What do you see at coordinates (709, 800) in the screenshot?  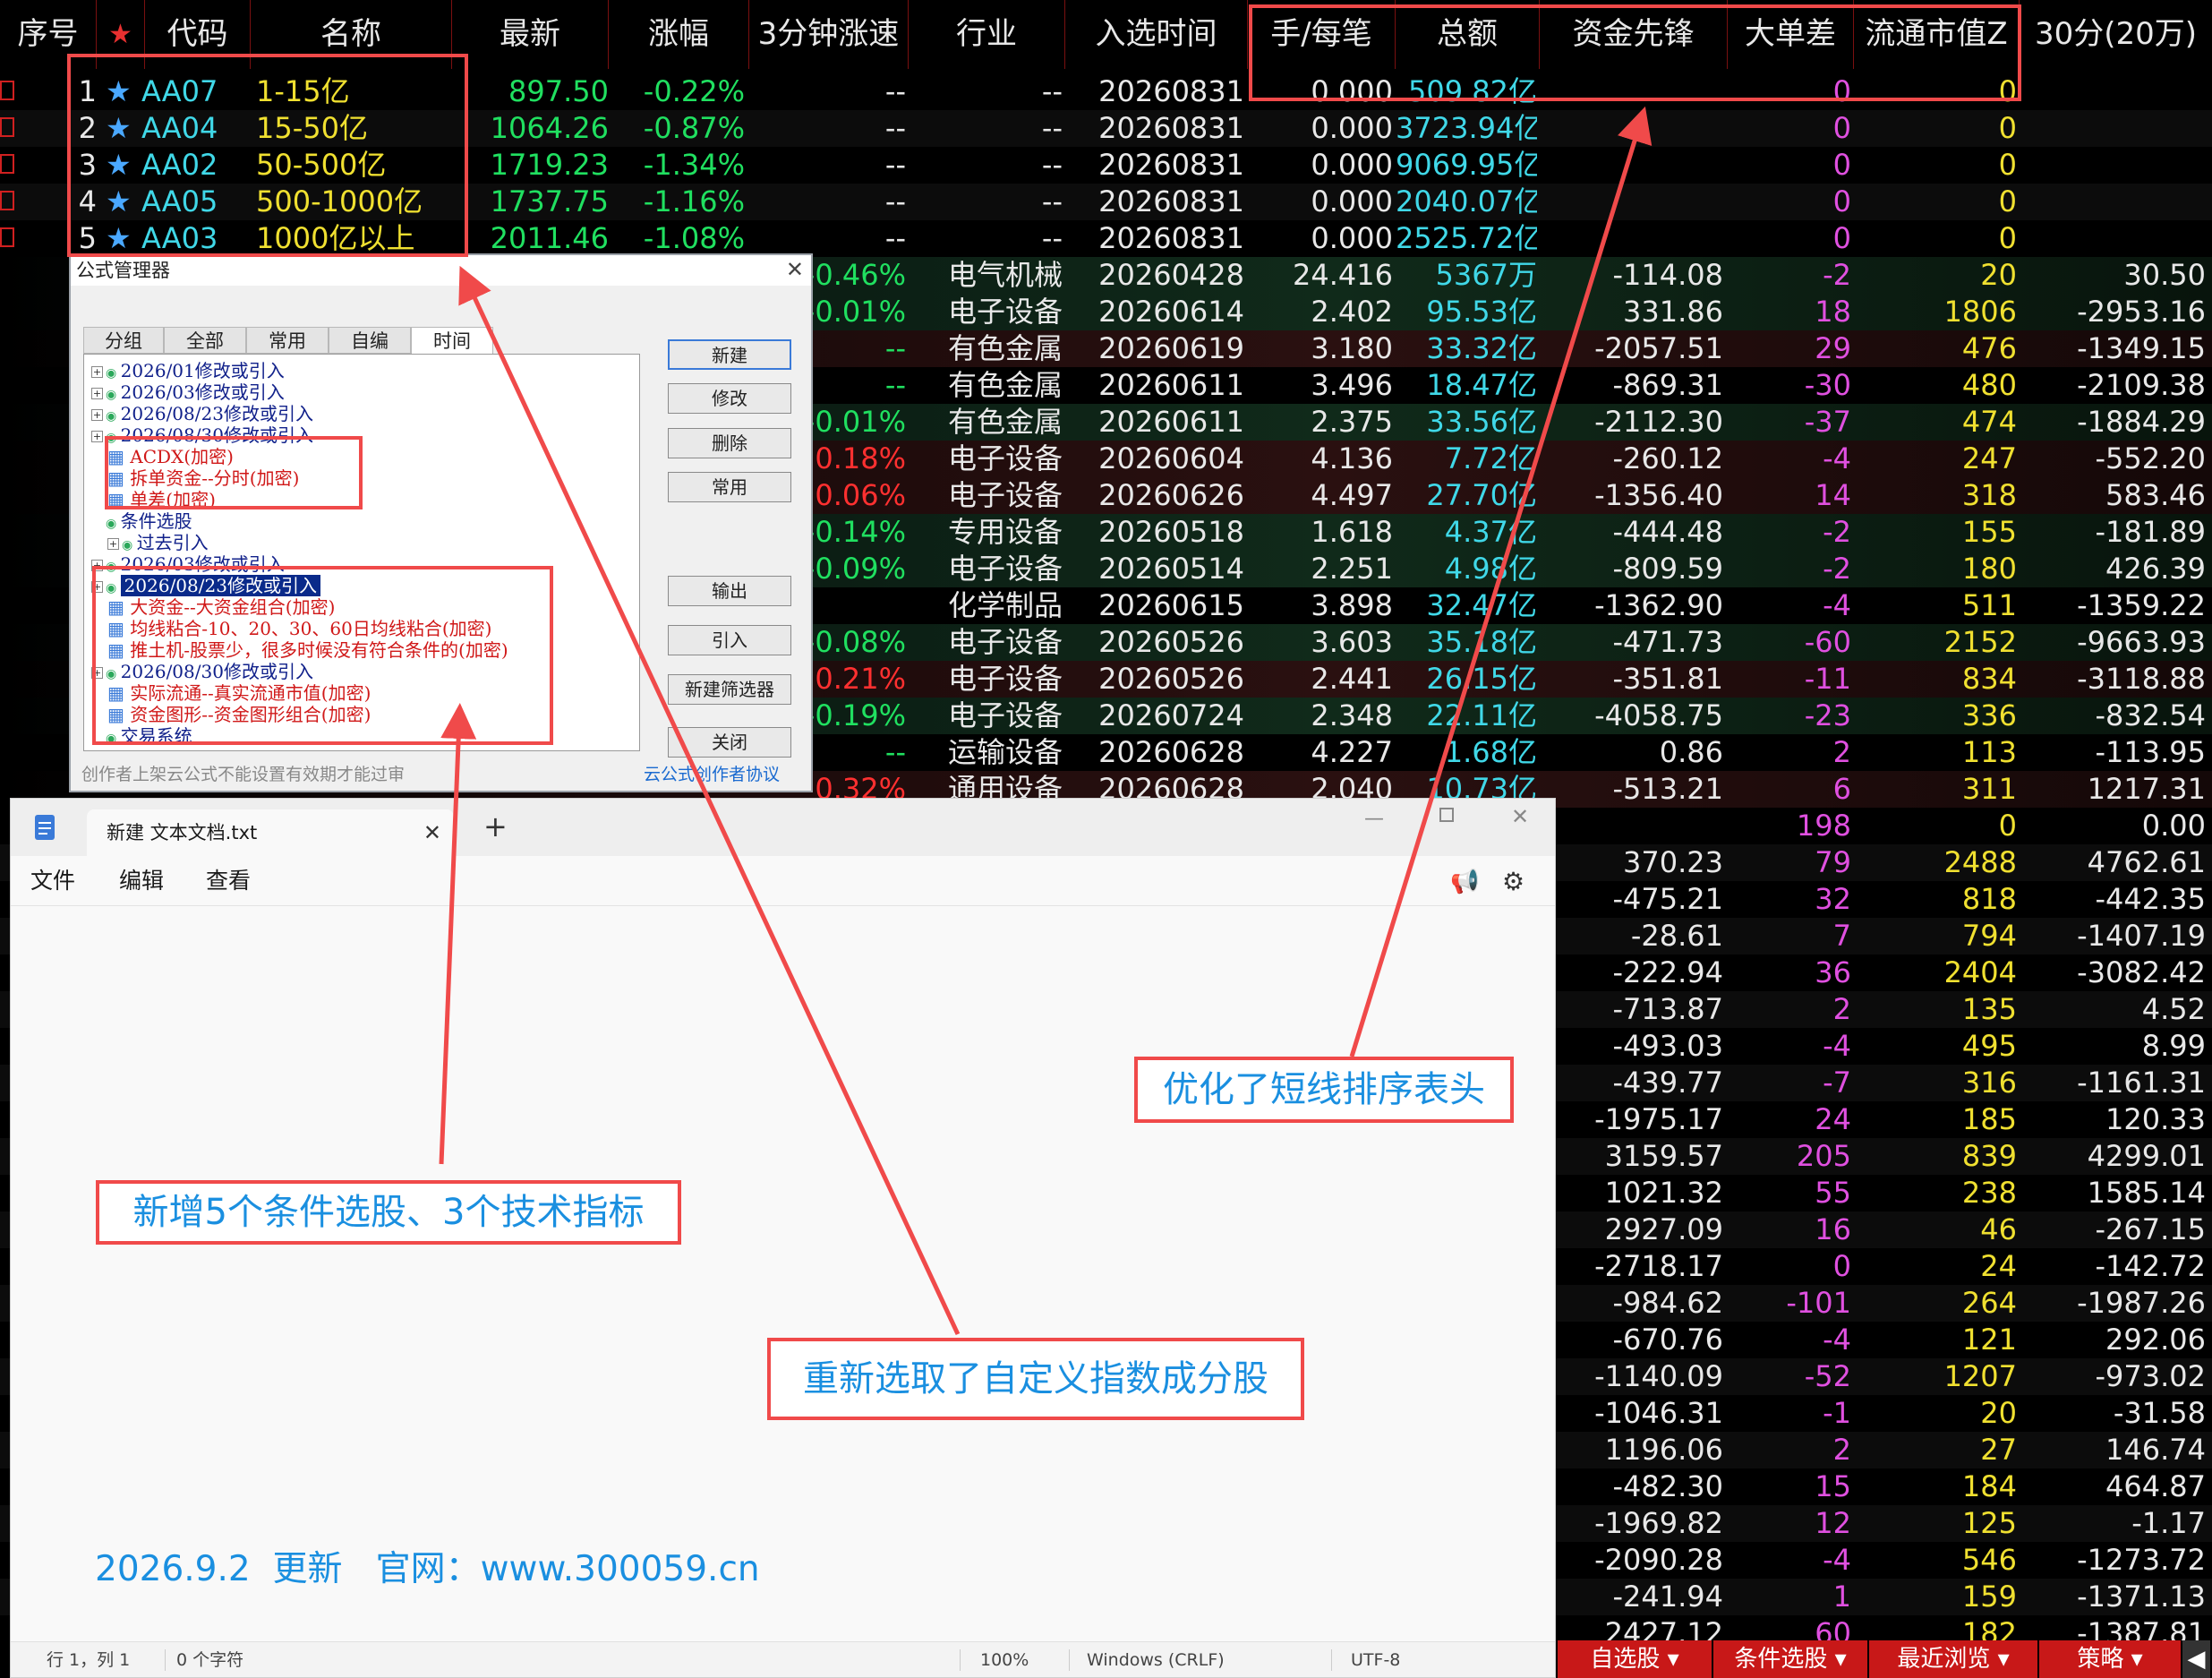 I see `arrow-to-index-rows` at bounding box center [709, 800].